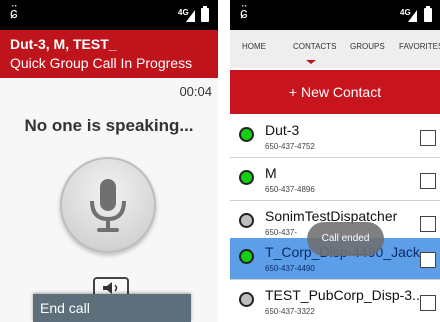  I want to click on push-to-talk-button, so click(108, 205).